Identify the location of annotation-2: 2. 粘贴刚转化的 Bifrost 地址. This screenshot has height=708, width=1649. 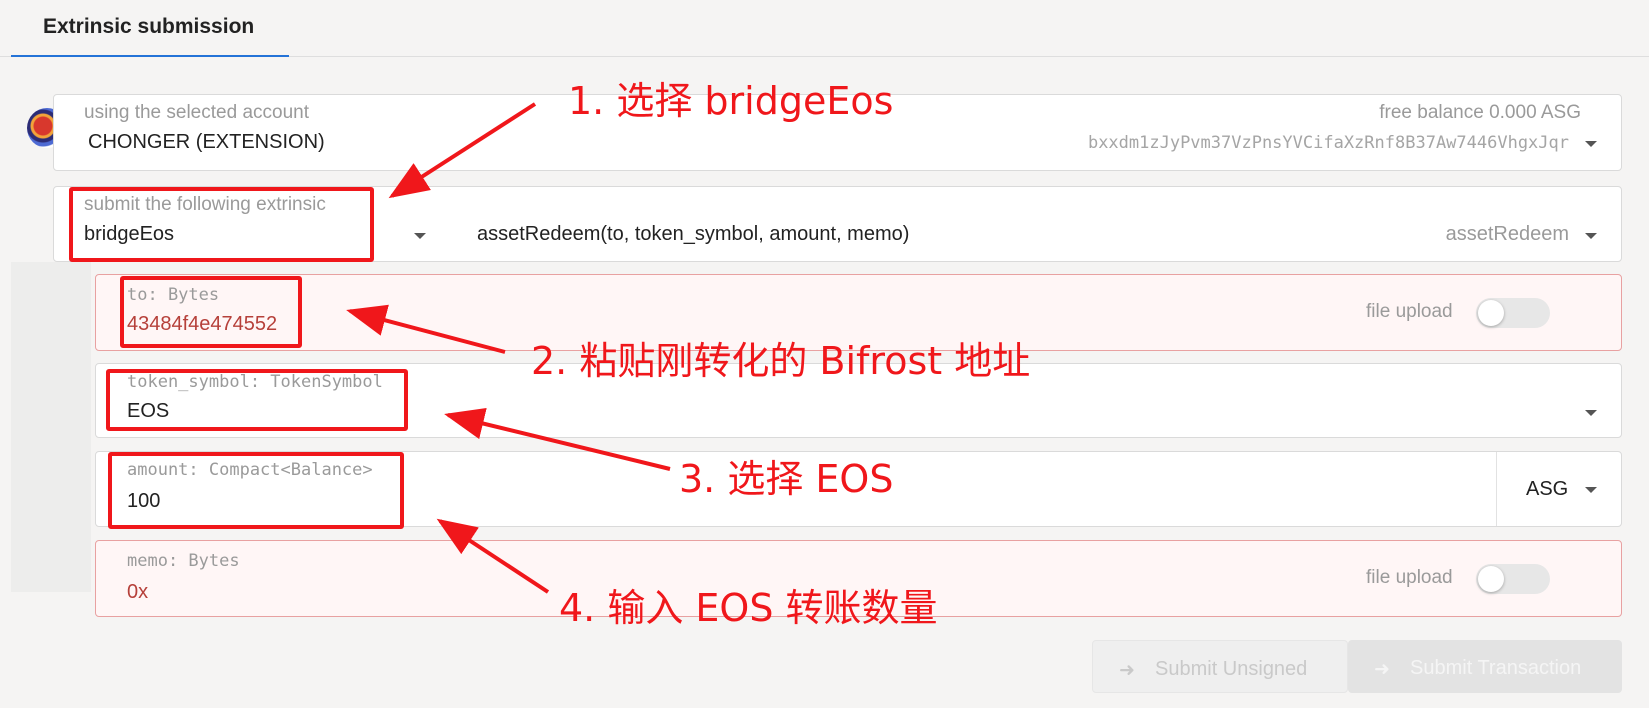
(781, 361).